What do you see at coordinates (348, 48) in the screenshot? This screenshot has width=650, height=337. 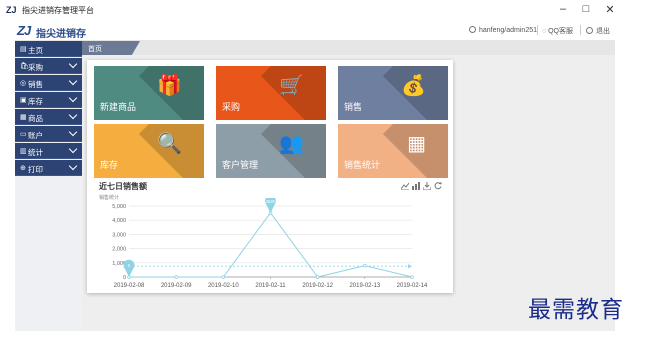 I see `tab-strip: 首页` at bounding box center [348, 48].